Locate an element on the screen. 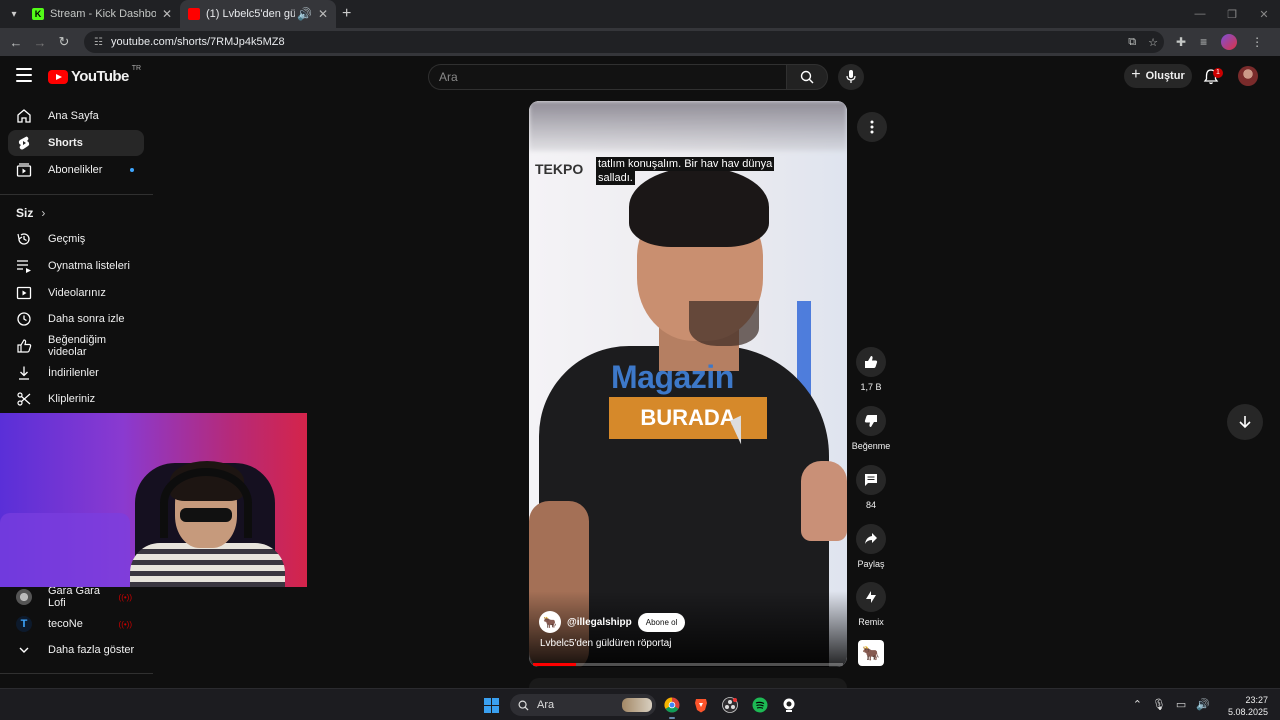 This screenshot has height=720, width=1280. sidebar-item-watch-later: Daha sonra izle is located at coordinates (76, 319).